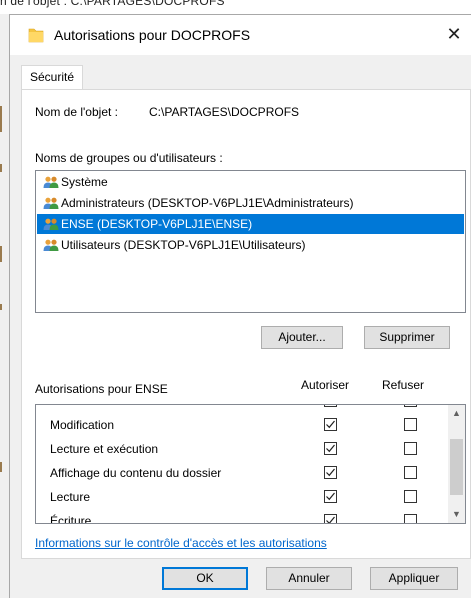 The width and height of the screenshot is (471, 598). What do you see at coordinates (36, 35) in the screenshot?
I see `folder-icon` at bounding box center [36, 35].